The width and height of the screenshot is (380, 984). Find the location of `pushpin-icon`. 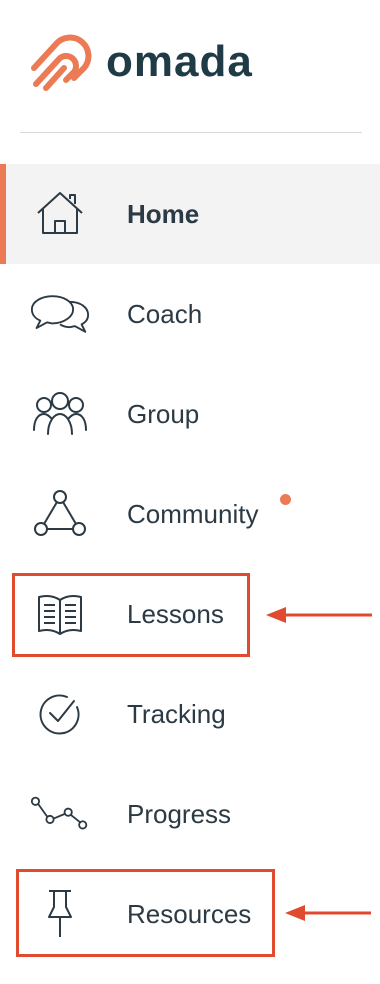

pushpin-icon is located at coordinates (60, 914).